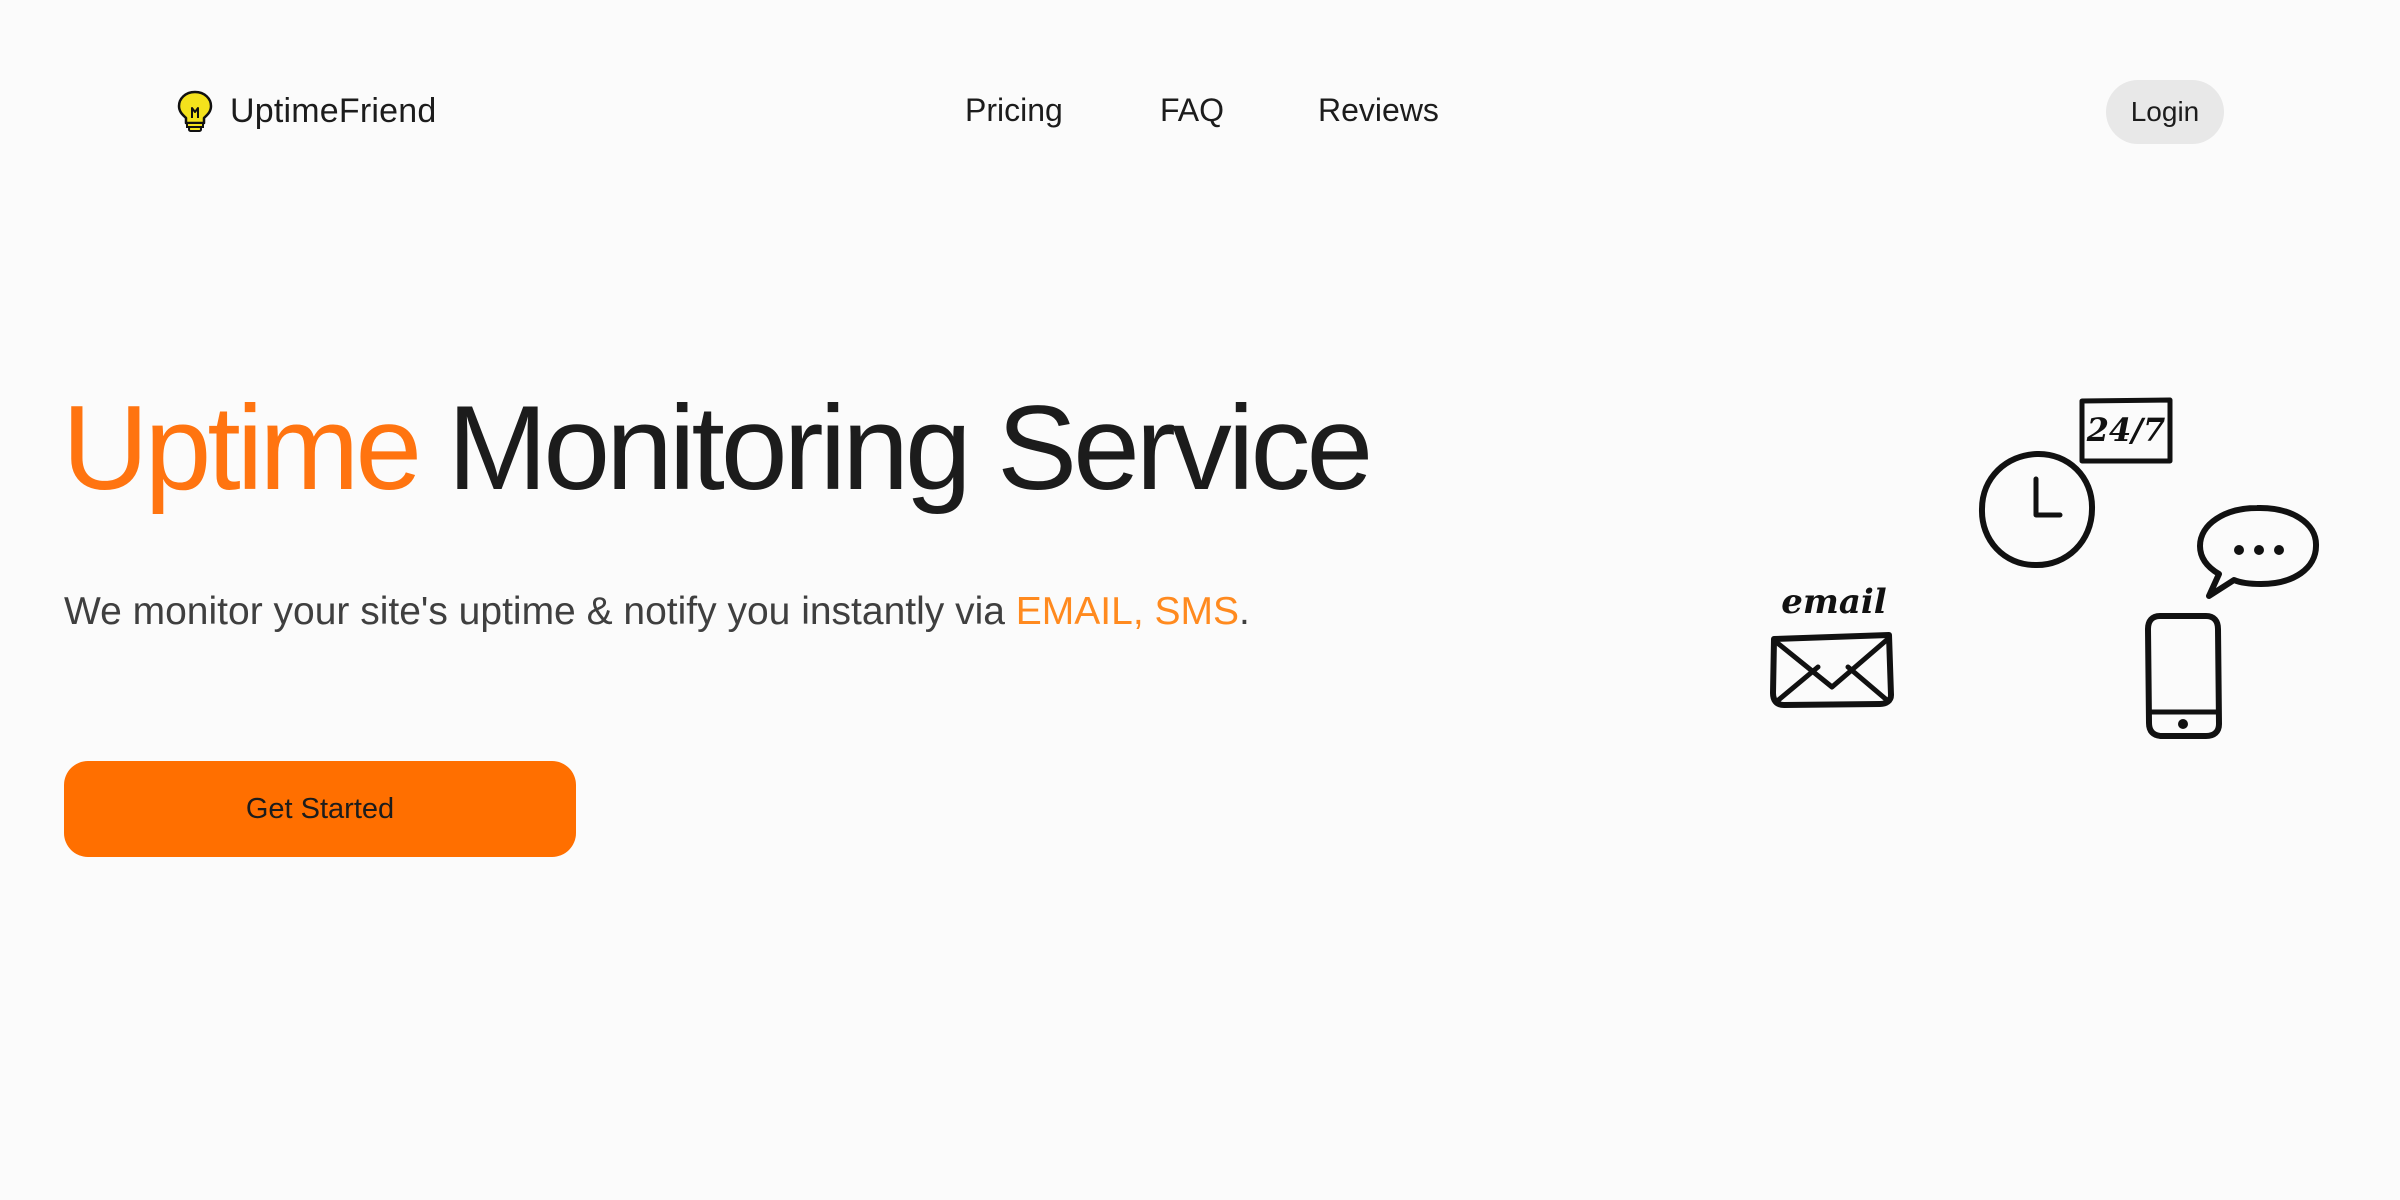  What do you see at coordinates (2258, 551) in the screenshot?
I see `speech-bubble-icon` at bounding box center [2258, 551].